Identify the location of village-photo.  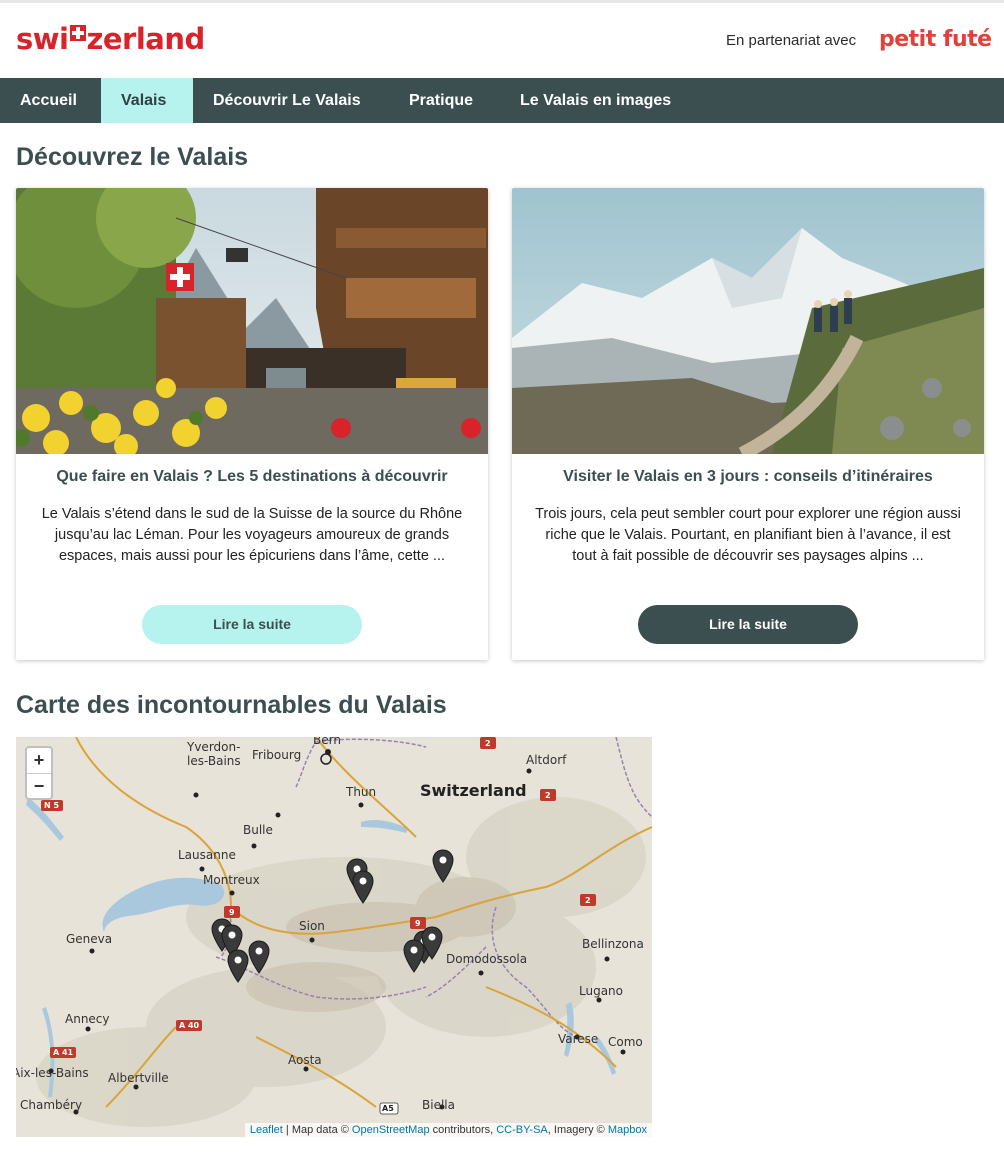
(252, 321).